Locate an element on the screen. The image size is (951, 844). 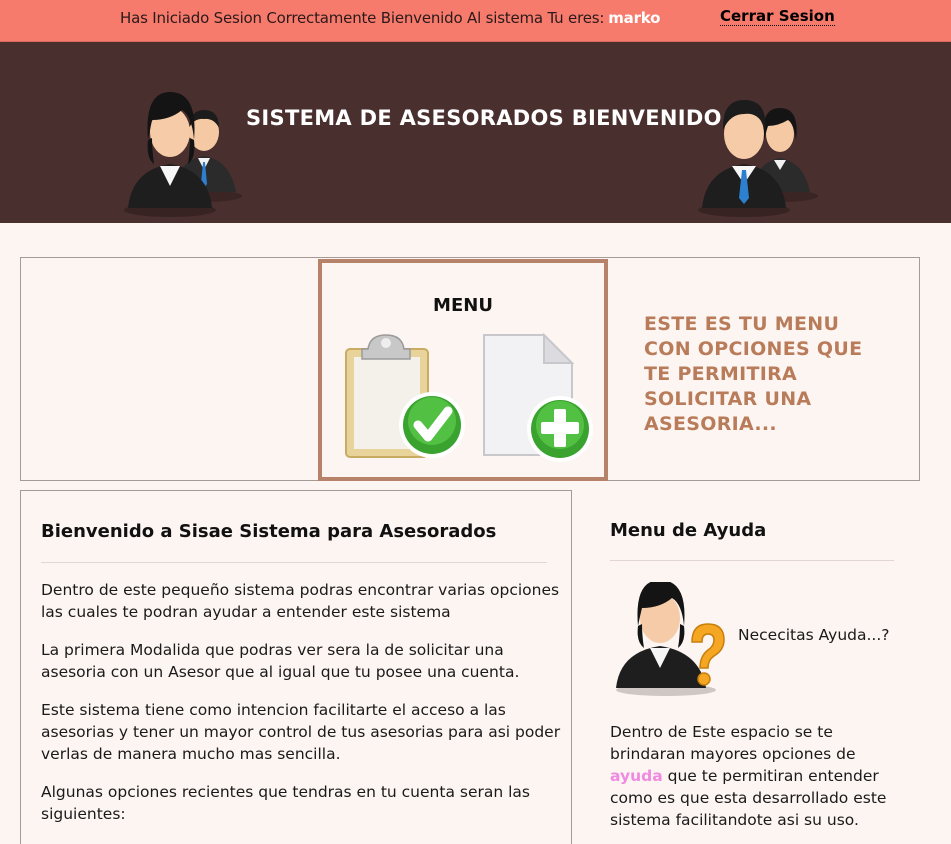
help-question-icon is located at coordinates (670, 639).